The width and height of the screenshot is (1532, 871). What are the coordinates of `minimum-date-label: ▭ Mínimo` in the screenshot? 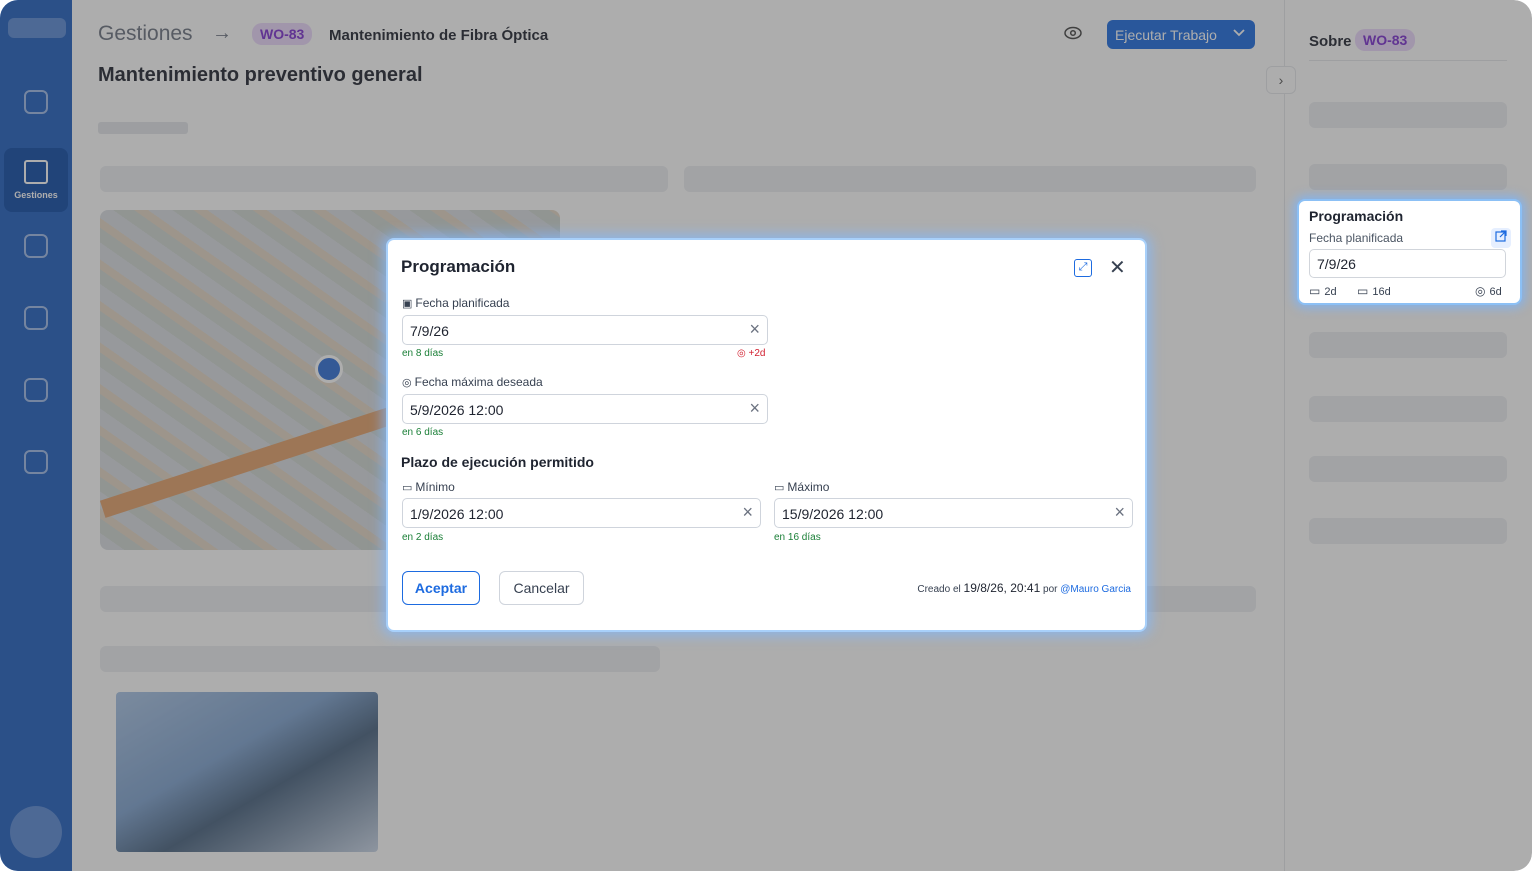 It's located at (428, 487).